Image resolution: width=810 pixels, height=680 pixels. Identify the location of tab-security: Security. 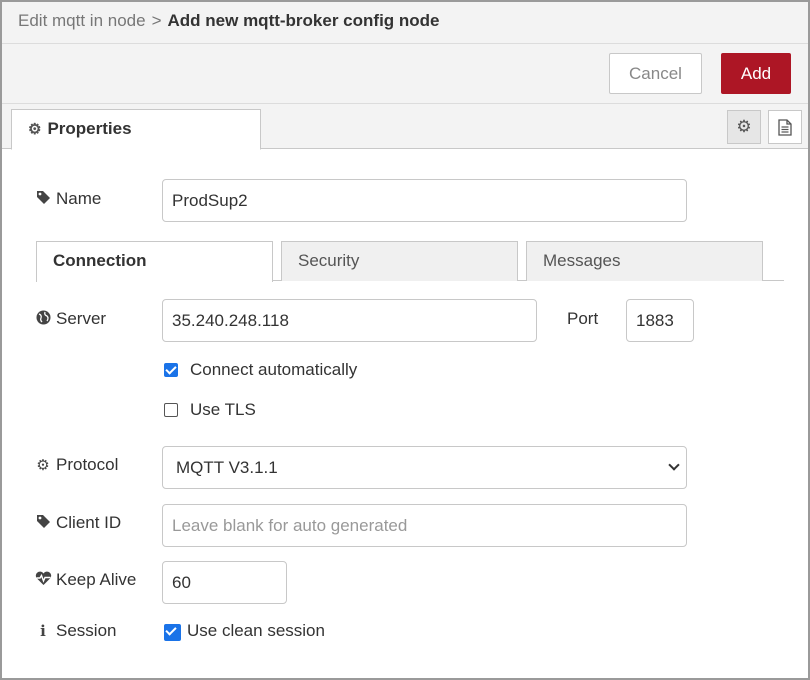
(399, 261).